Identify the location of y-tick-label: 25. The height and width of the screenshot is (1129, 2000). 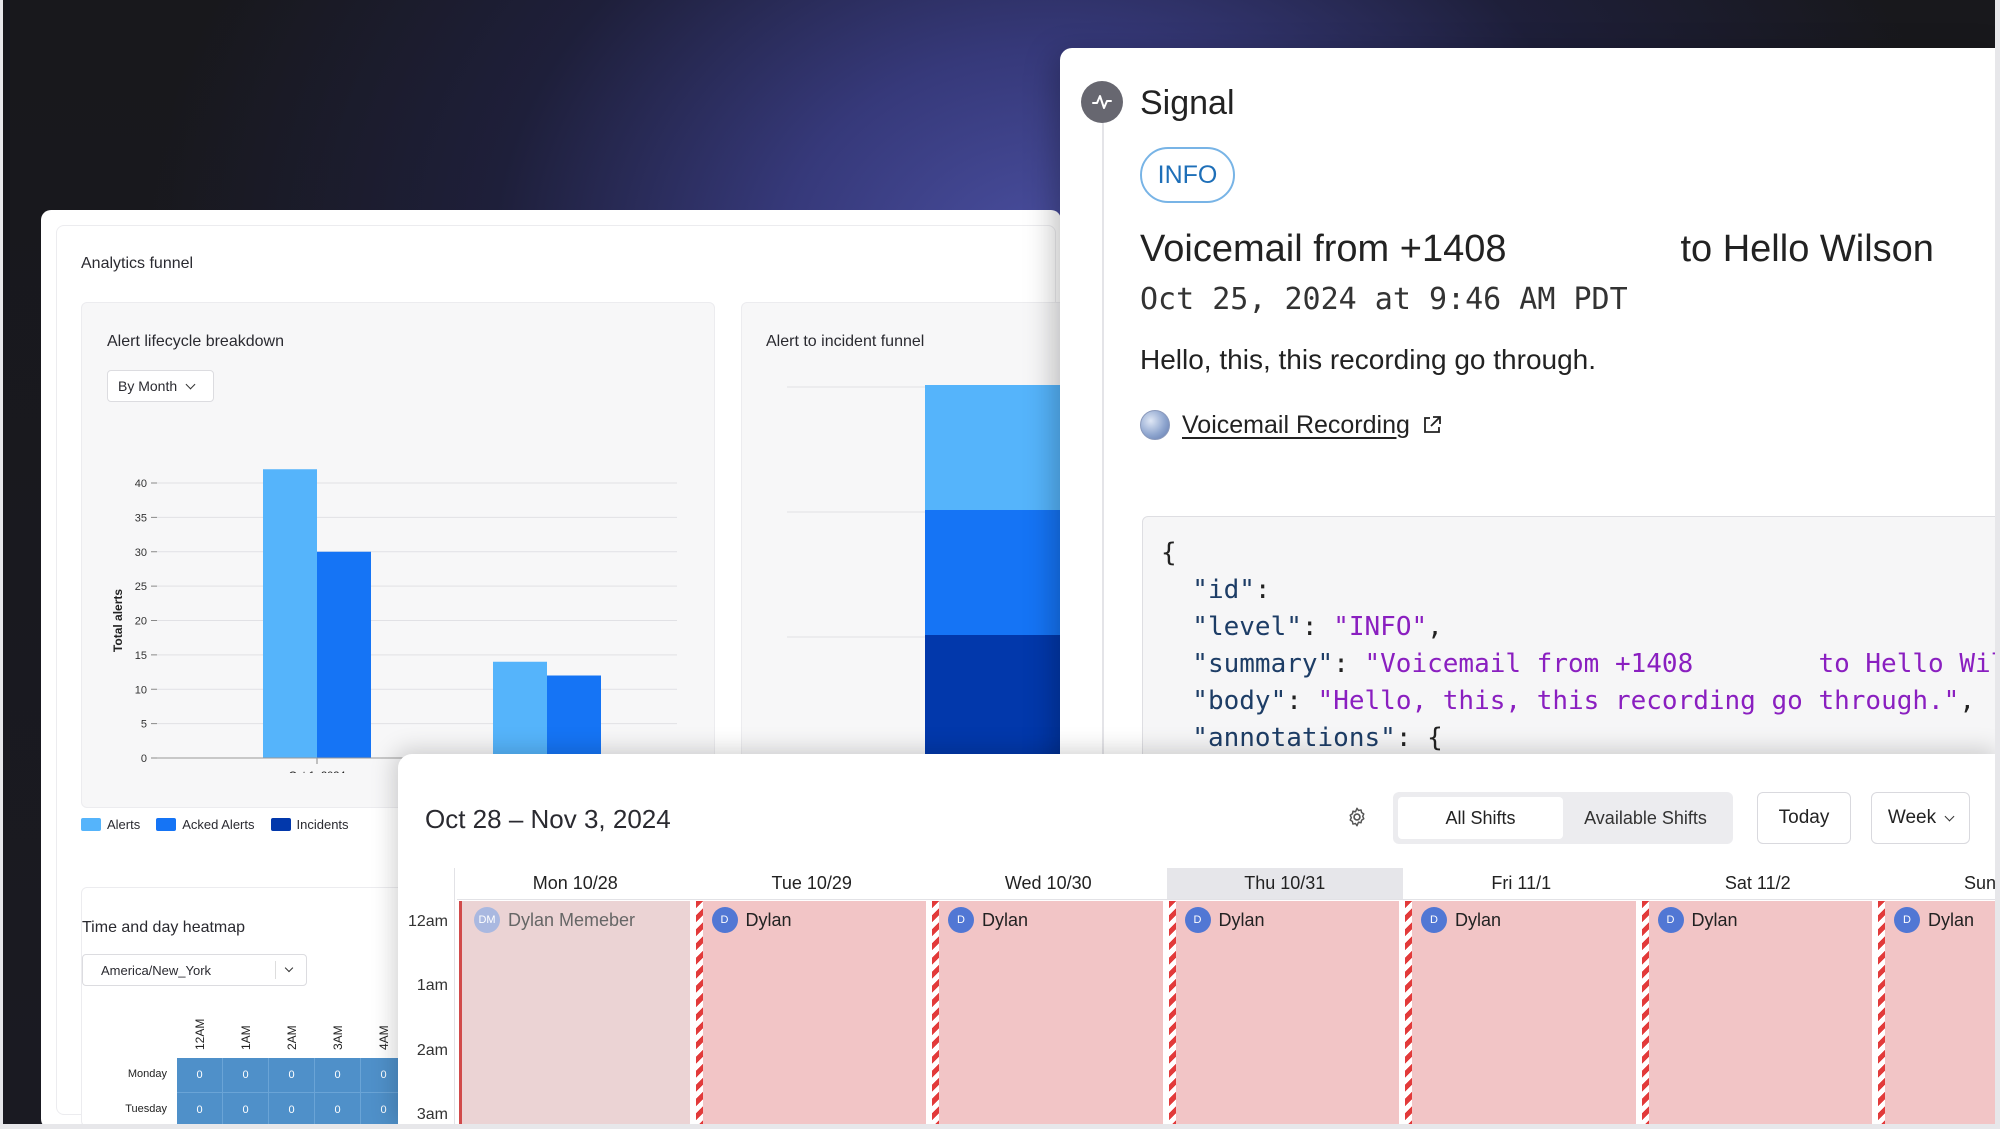
(141, 587).